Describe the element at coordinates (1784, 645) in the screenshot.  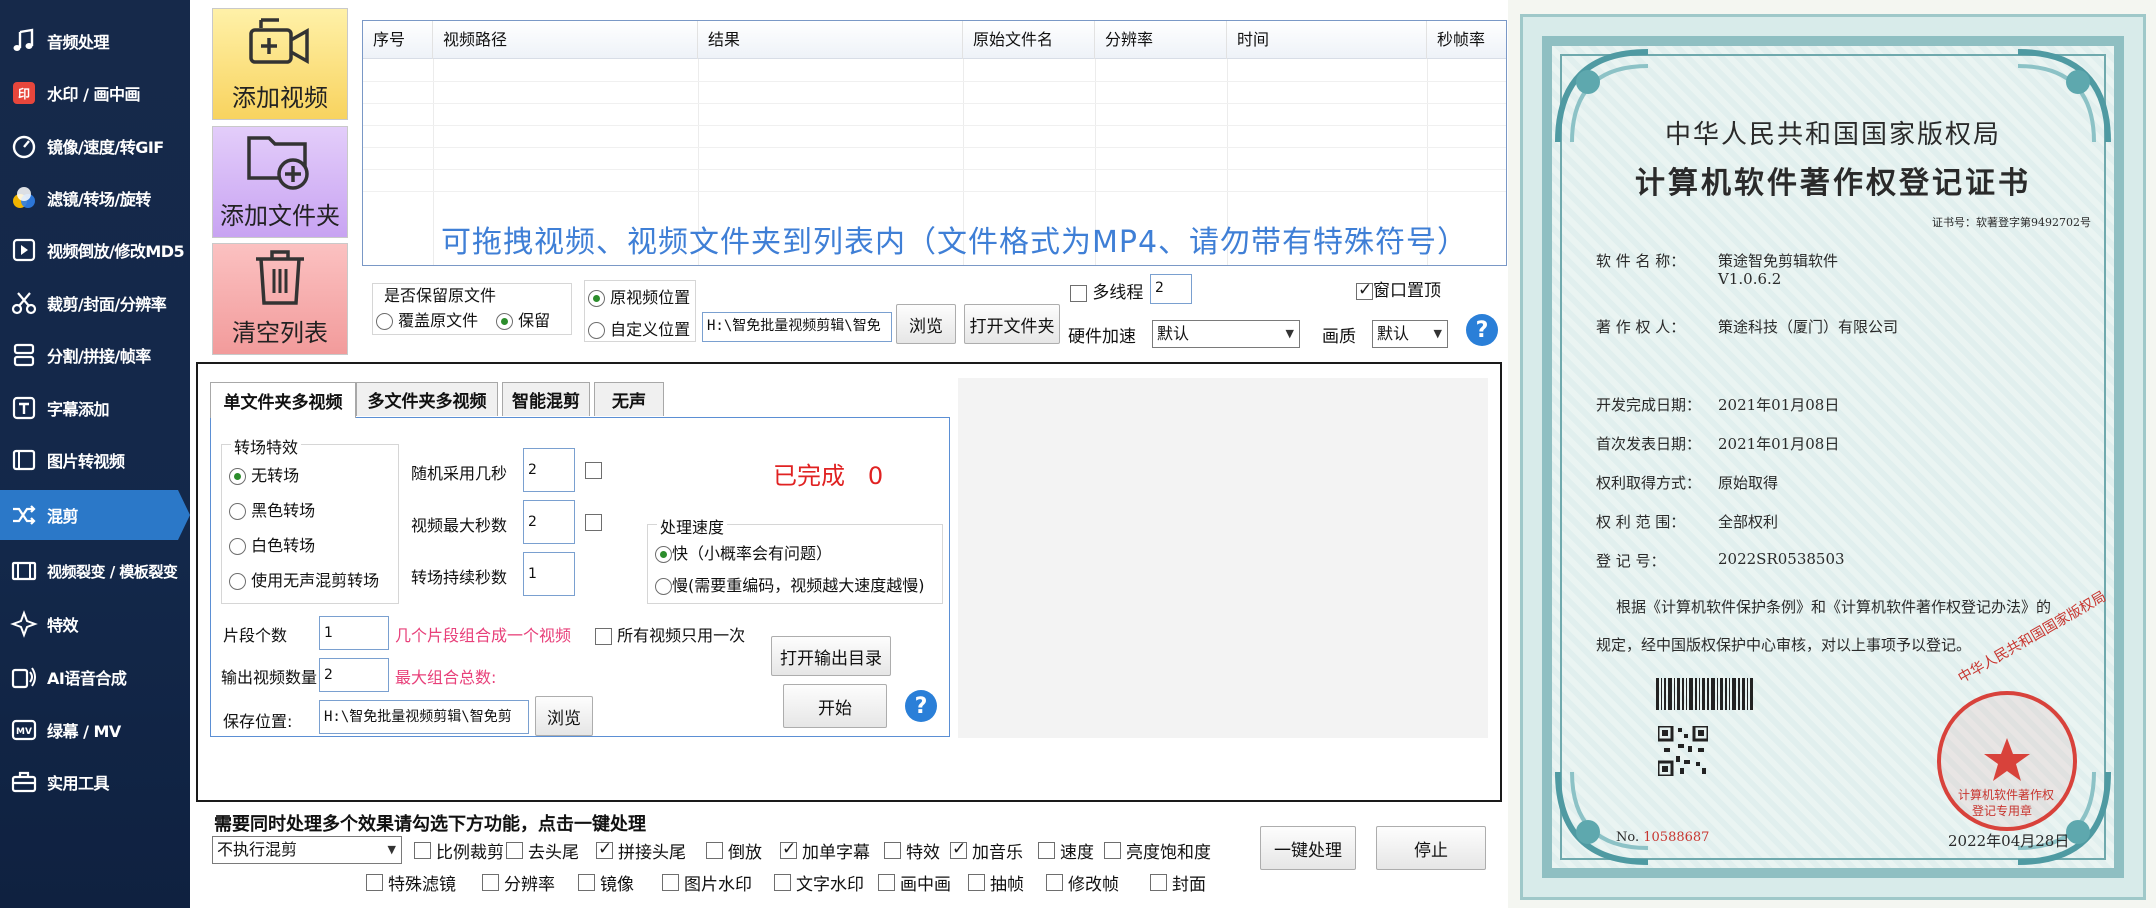
I see `cert-statement: 规定，经中国版权保护中心审核，对以上事项予以登记。` at that location.